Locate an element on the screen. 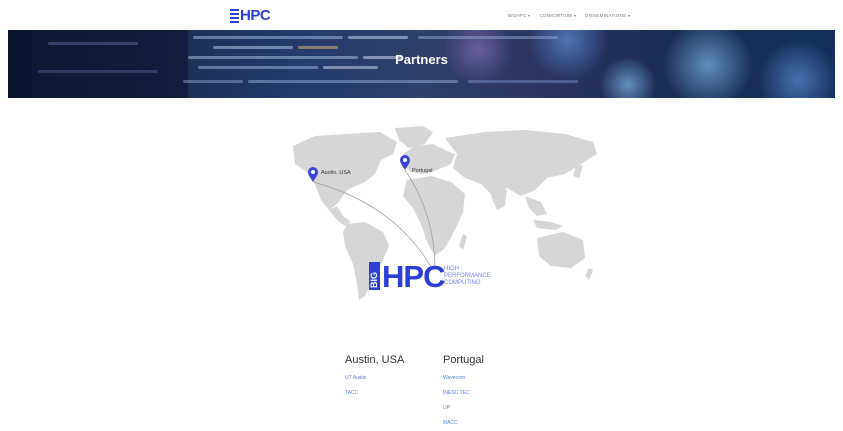 This screenshot has height=431, width=843. partner-link-wavecom: Wavecom is located at coordinates (463, 378).